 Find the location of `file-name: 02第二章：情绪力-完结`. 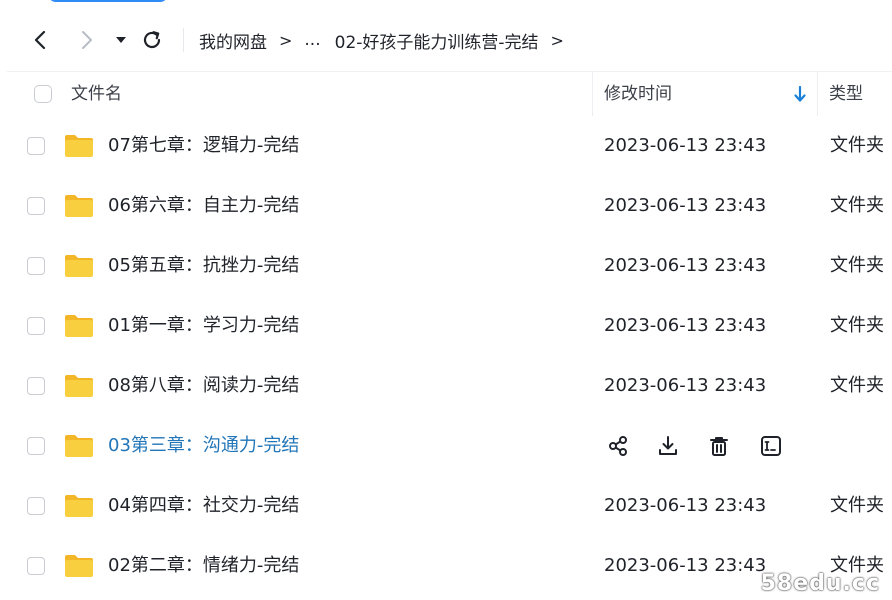

file-name: 02第二章：情绪力-完结 is located at coordinates (203, 566).